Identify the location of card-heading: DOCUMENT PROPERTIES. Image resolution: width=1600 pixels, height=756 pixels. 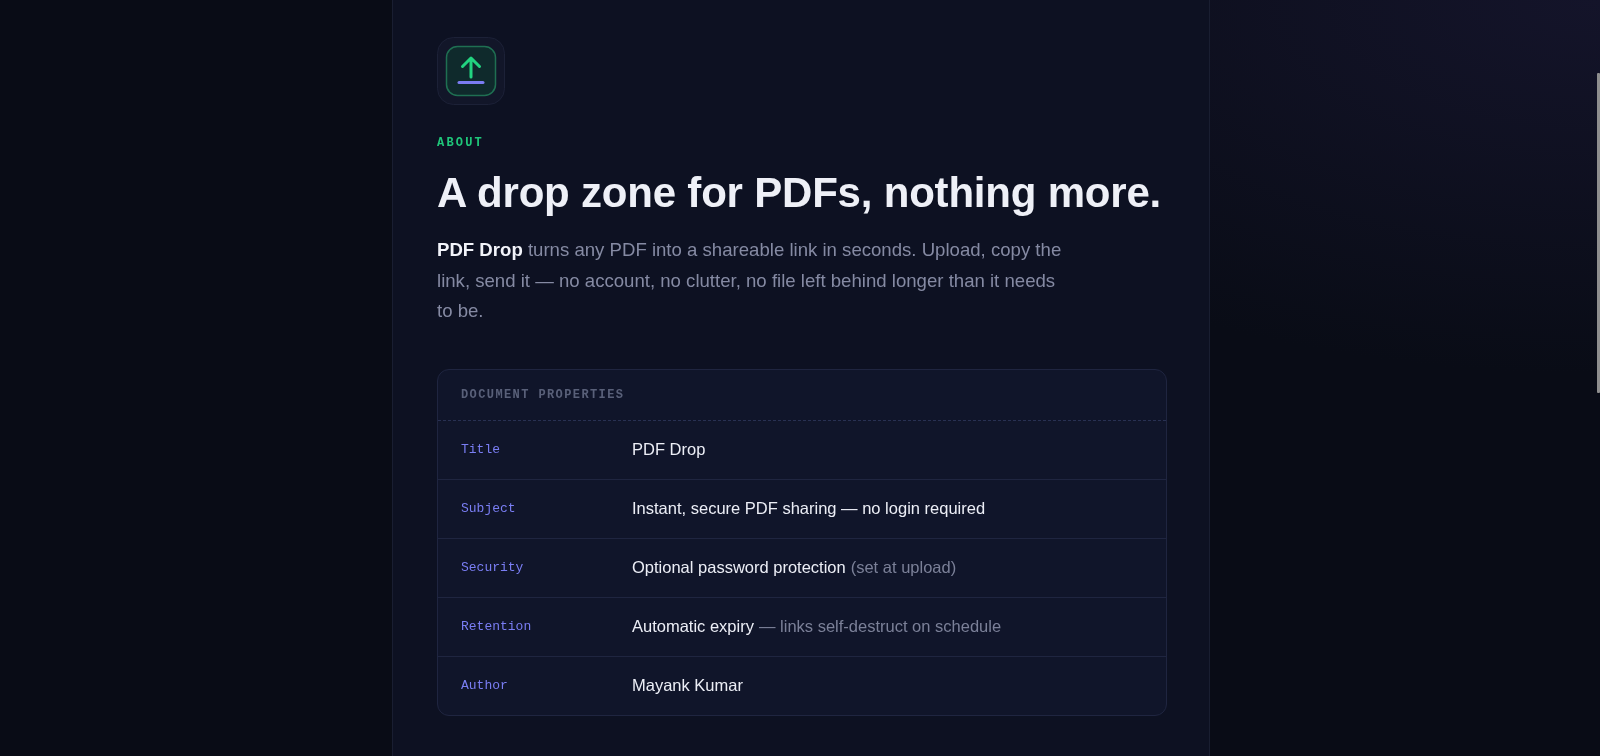
(543, 394).